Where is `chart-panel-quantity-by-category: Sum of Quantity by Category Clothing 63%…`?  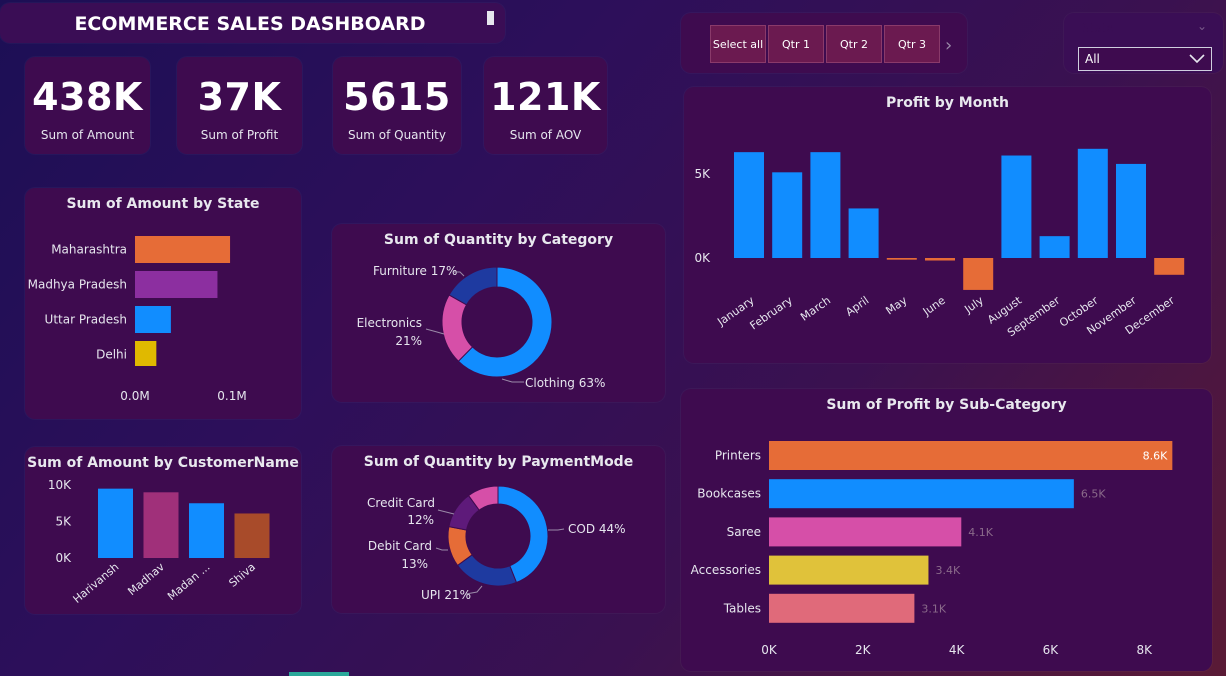
chart-panel-quantity-by-category: Sum of Quantity by Category Clothing 63%… is located at coordinates (498, 313).